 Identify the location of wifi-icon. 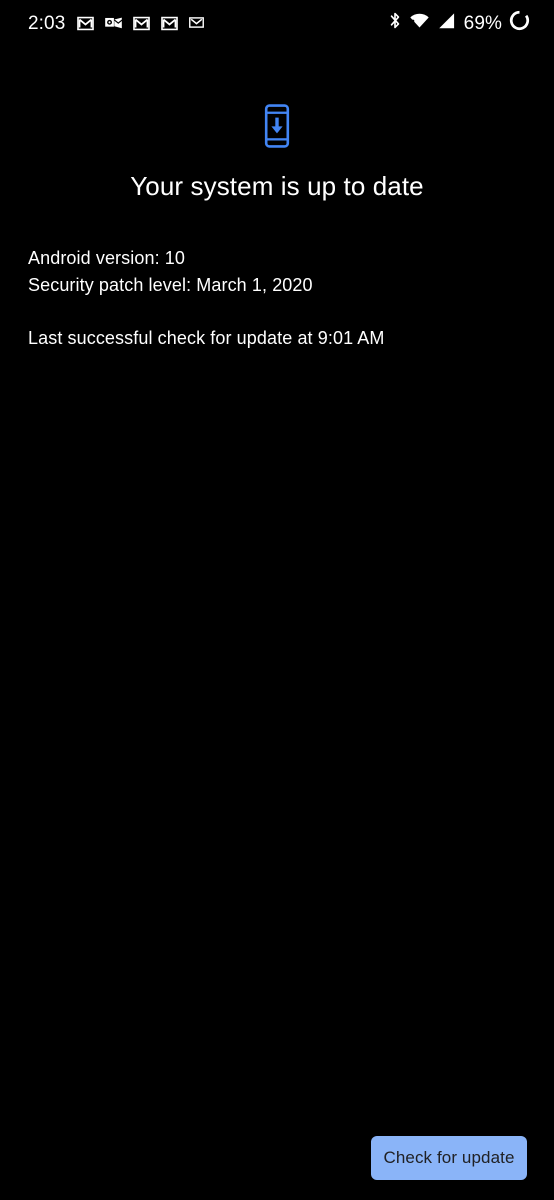
(419, 23).